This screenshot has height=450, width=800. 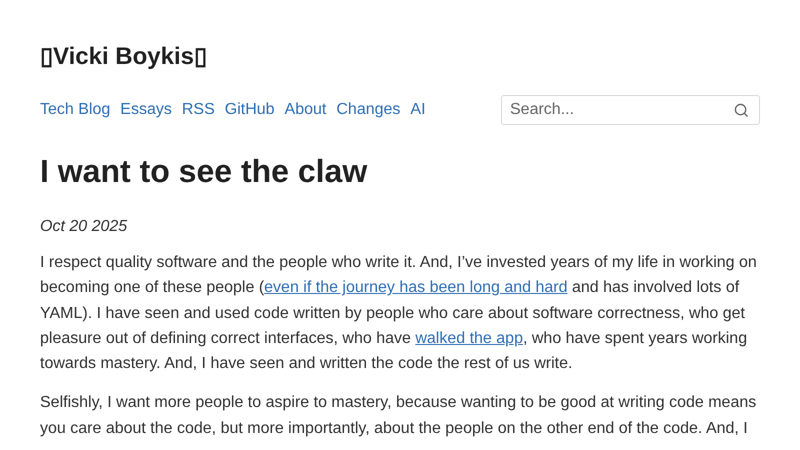 I want to click on inline-link: even if the journey has been long and hard, so click(x=416, y=287).